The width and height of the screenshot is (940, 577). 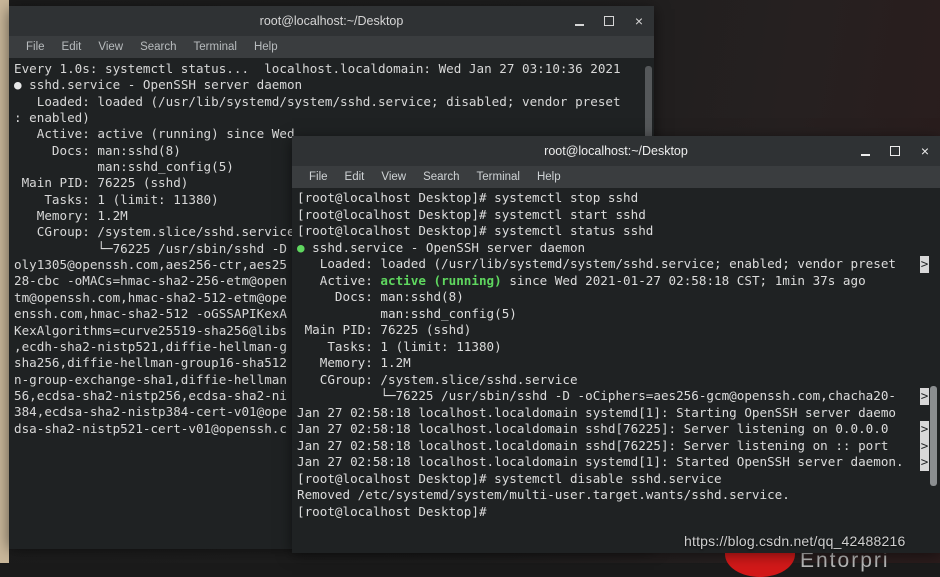 I want to click on maximize-icon-front, so click(x=895, y=151).